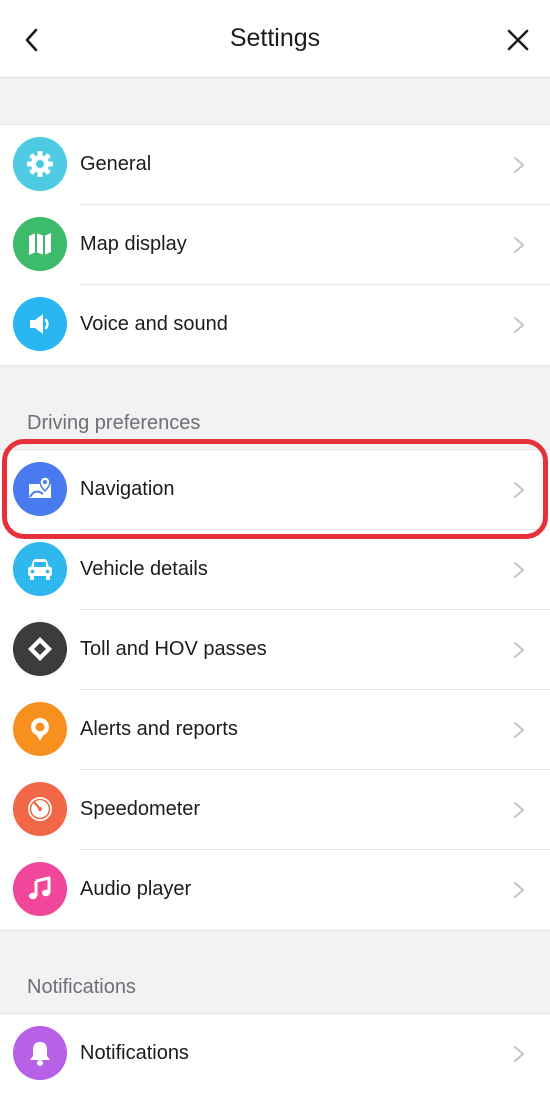 This screenshot has height=1094, width=550. I want to click on settings-item-label: Alerts and reports, so click(159, 729).